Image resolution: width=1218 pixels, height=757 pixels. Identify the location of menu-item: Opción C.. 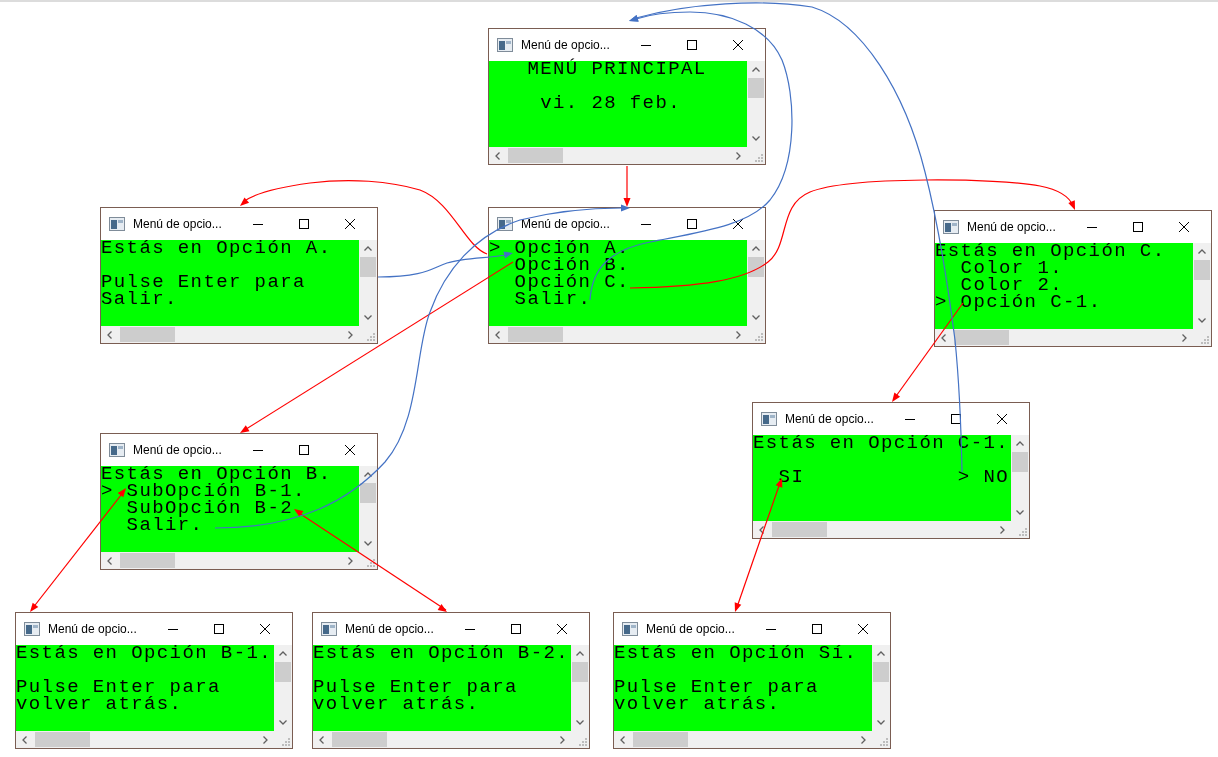
(572, 282).